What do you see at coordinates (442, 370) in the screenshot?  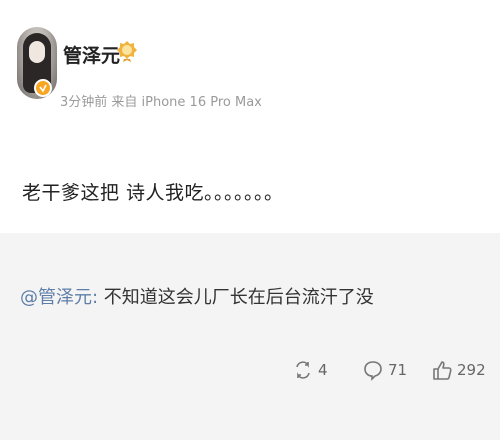 I see `like-icon` at bounding box center [442, 370].